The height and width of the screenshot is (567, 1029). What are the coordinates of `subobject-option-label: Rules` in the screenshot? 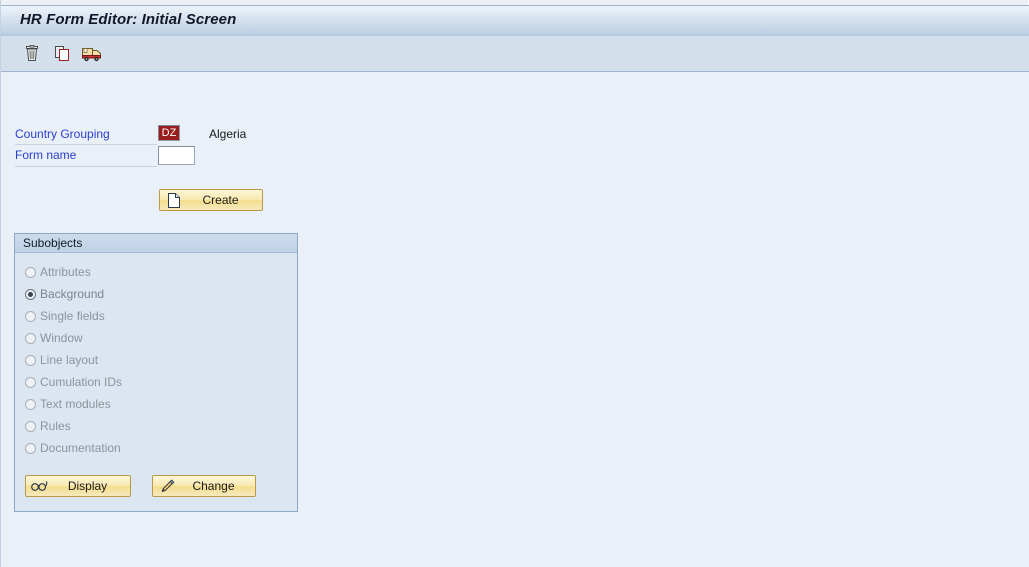 It's located at (55, 426).